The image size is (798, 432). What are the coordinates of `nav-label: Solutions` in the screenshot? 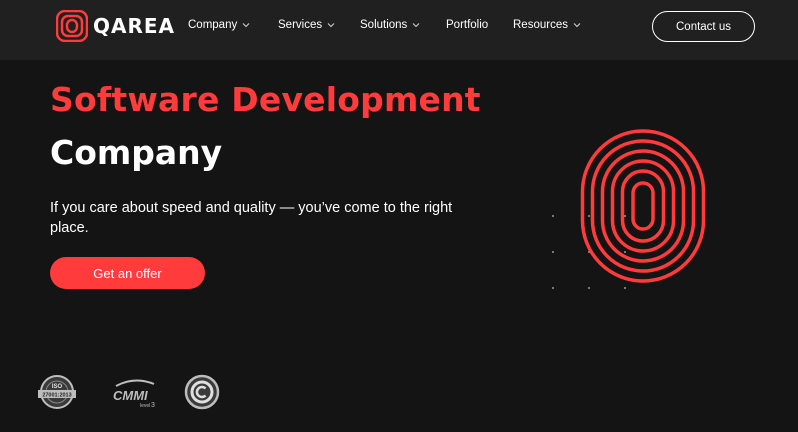 It's located at (384, 25).